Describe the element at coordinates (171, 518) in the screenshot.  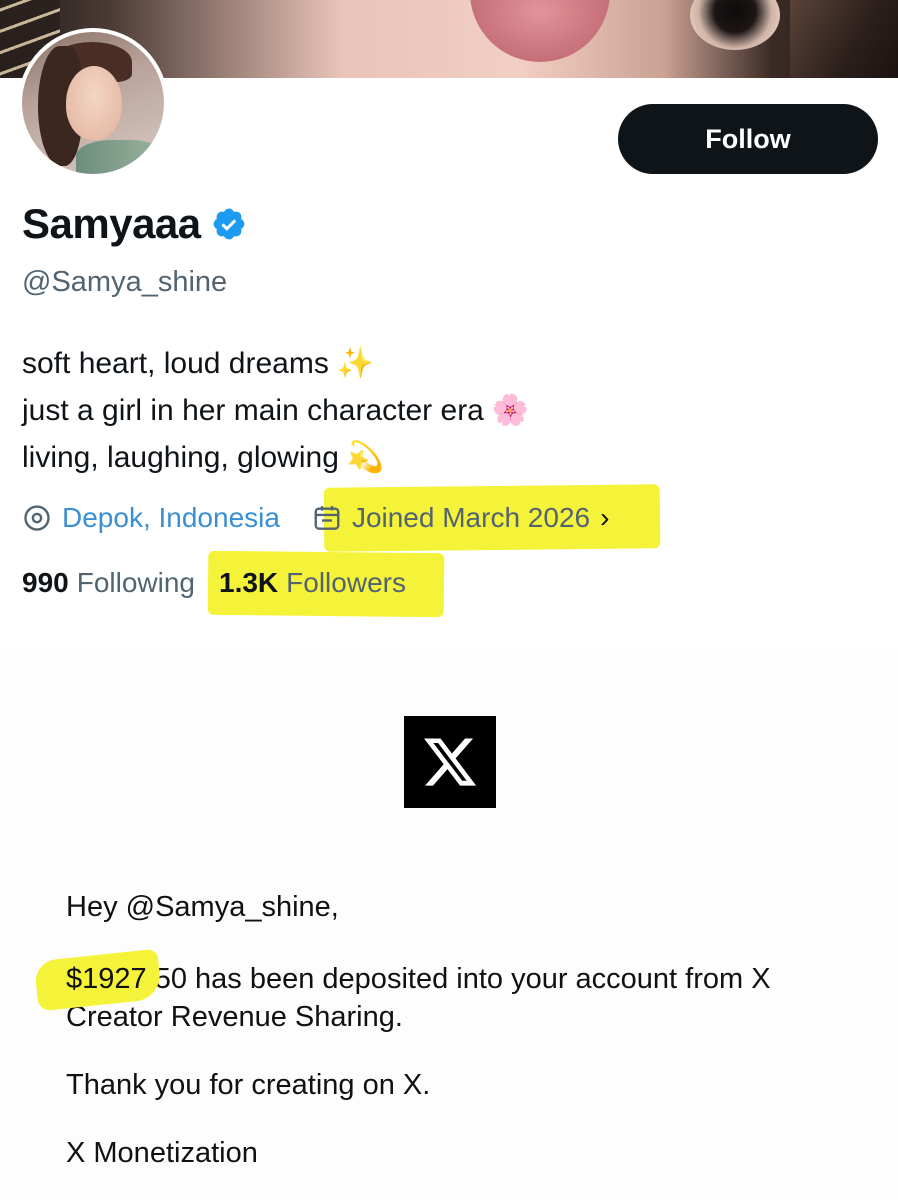
I see `location-link: Depok, Indonesia` at that location.